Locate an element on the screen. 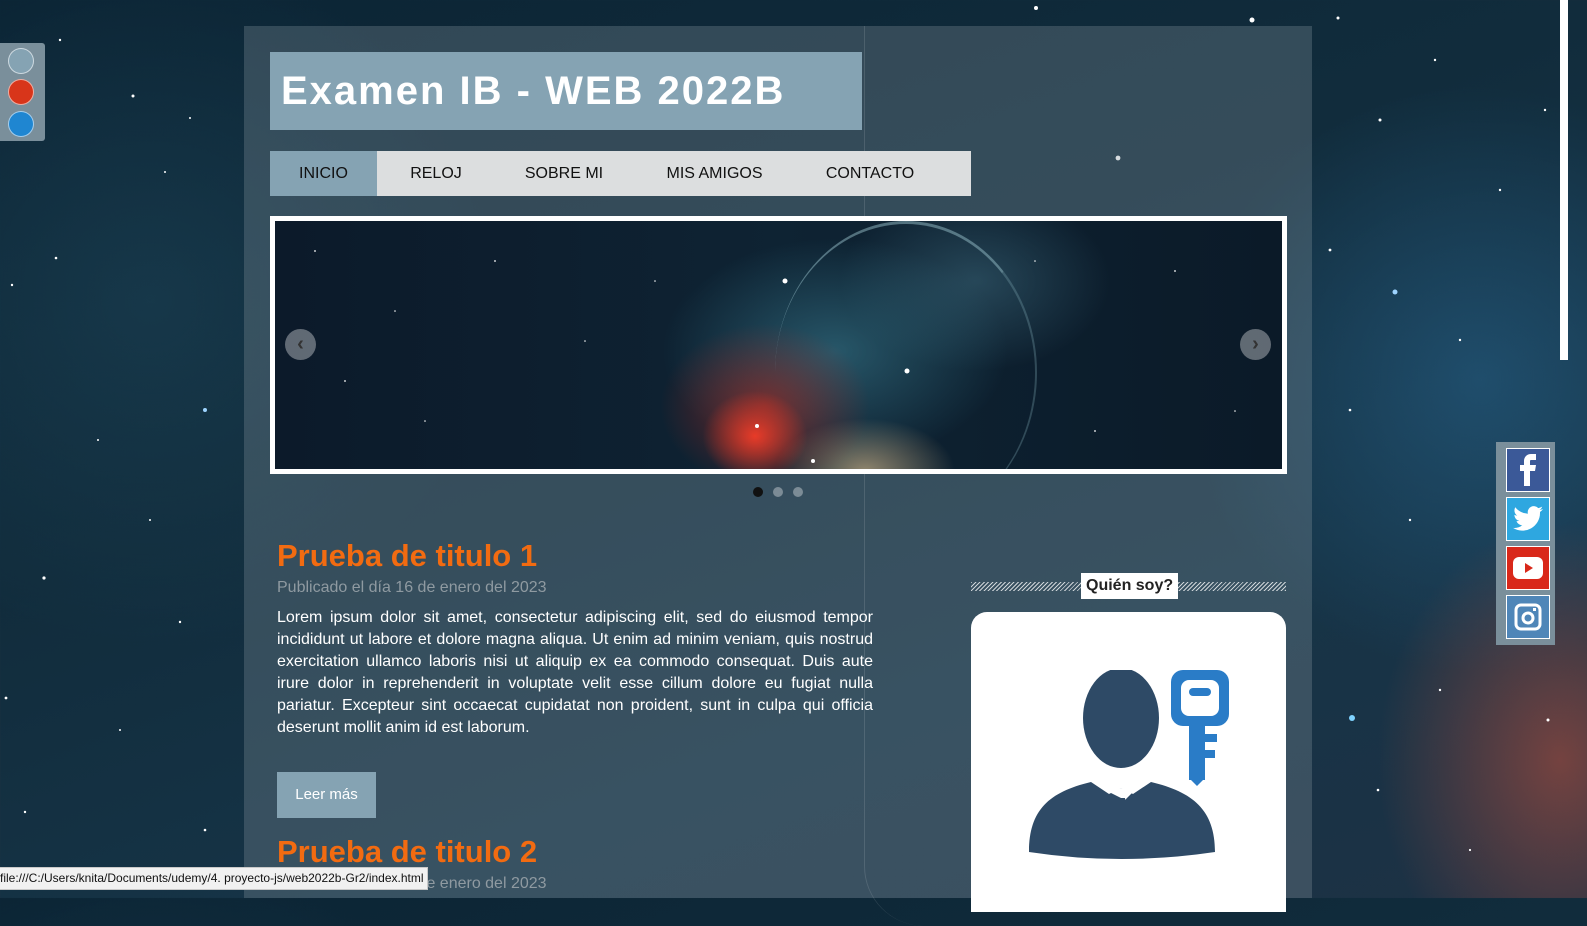 The height and width of the screenshot is (926, 1587). page-scrollbar is located at coordinates (1572, 449).